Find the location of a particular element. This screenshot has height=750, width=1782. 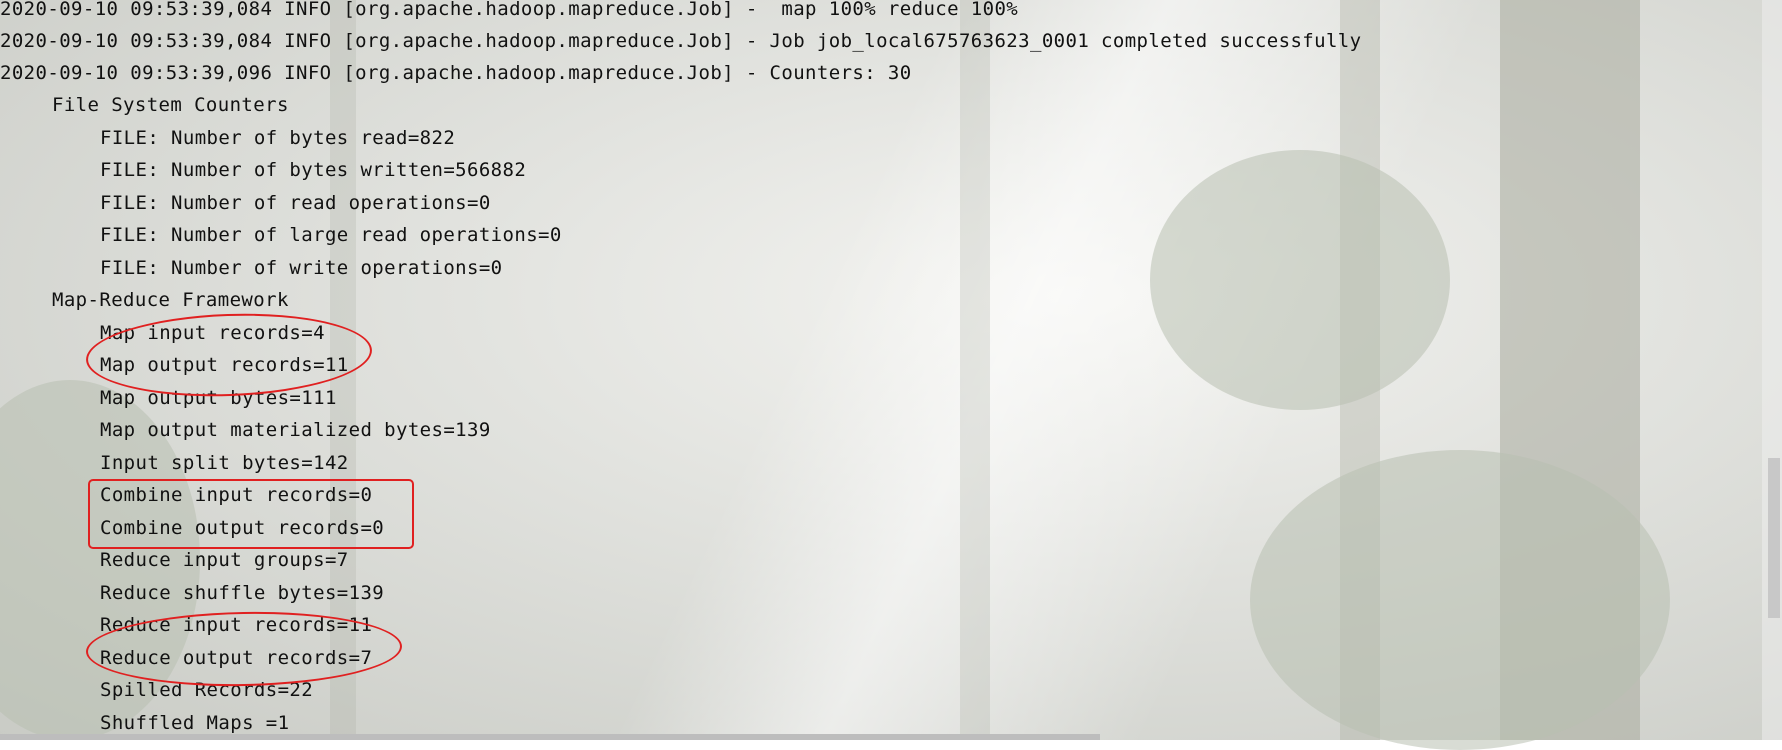

counter-line: Reduce shuffle bytes=139 is located at coordinates (242, 593).